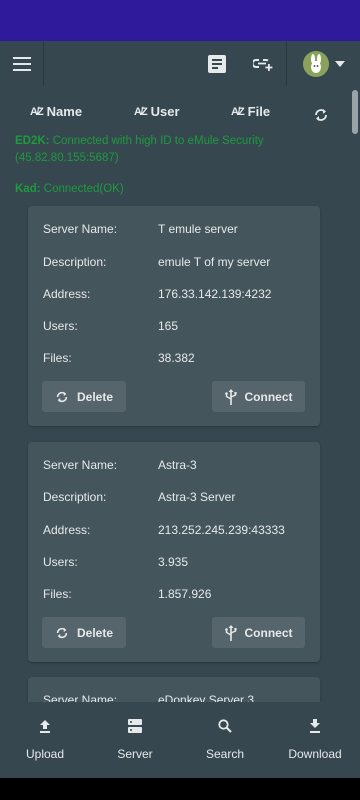 This screenshot has height=800, width=360. I want to click on address-value: 176.33.142.139:4232, so click(215, 294).